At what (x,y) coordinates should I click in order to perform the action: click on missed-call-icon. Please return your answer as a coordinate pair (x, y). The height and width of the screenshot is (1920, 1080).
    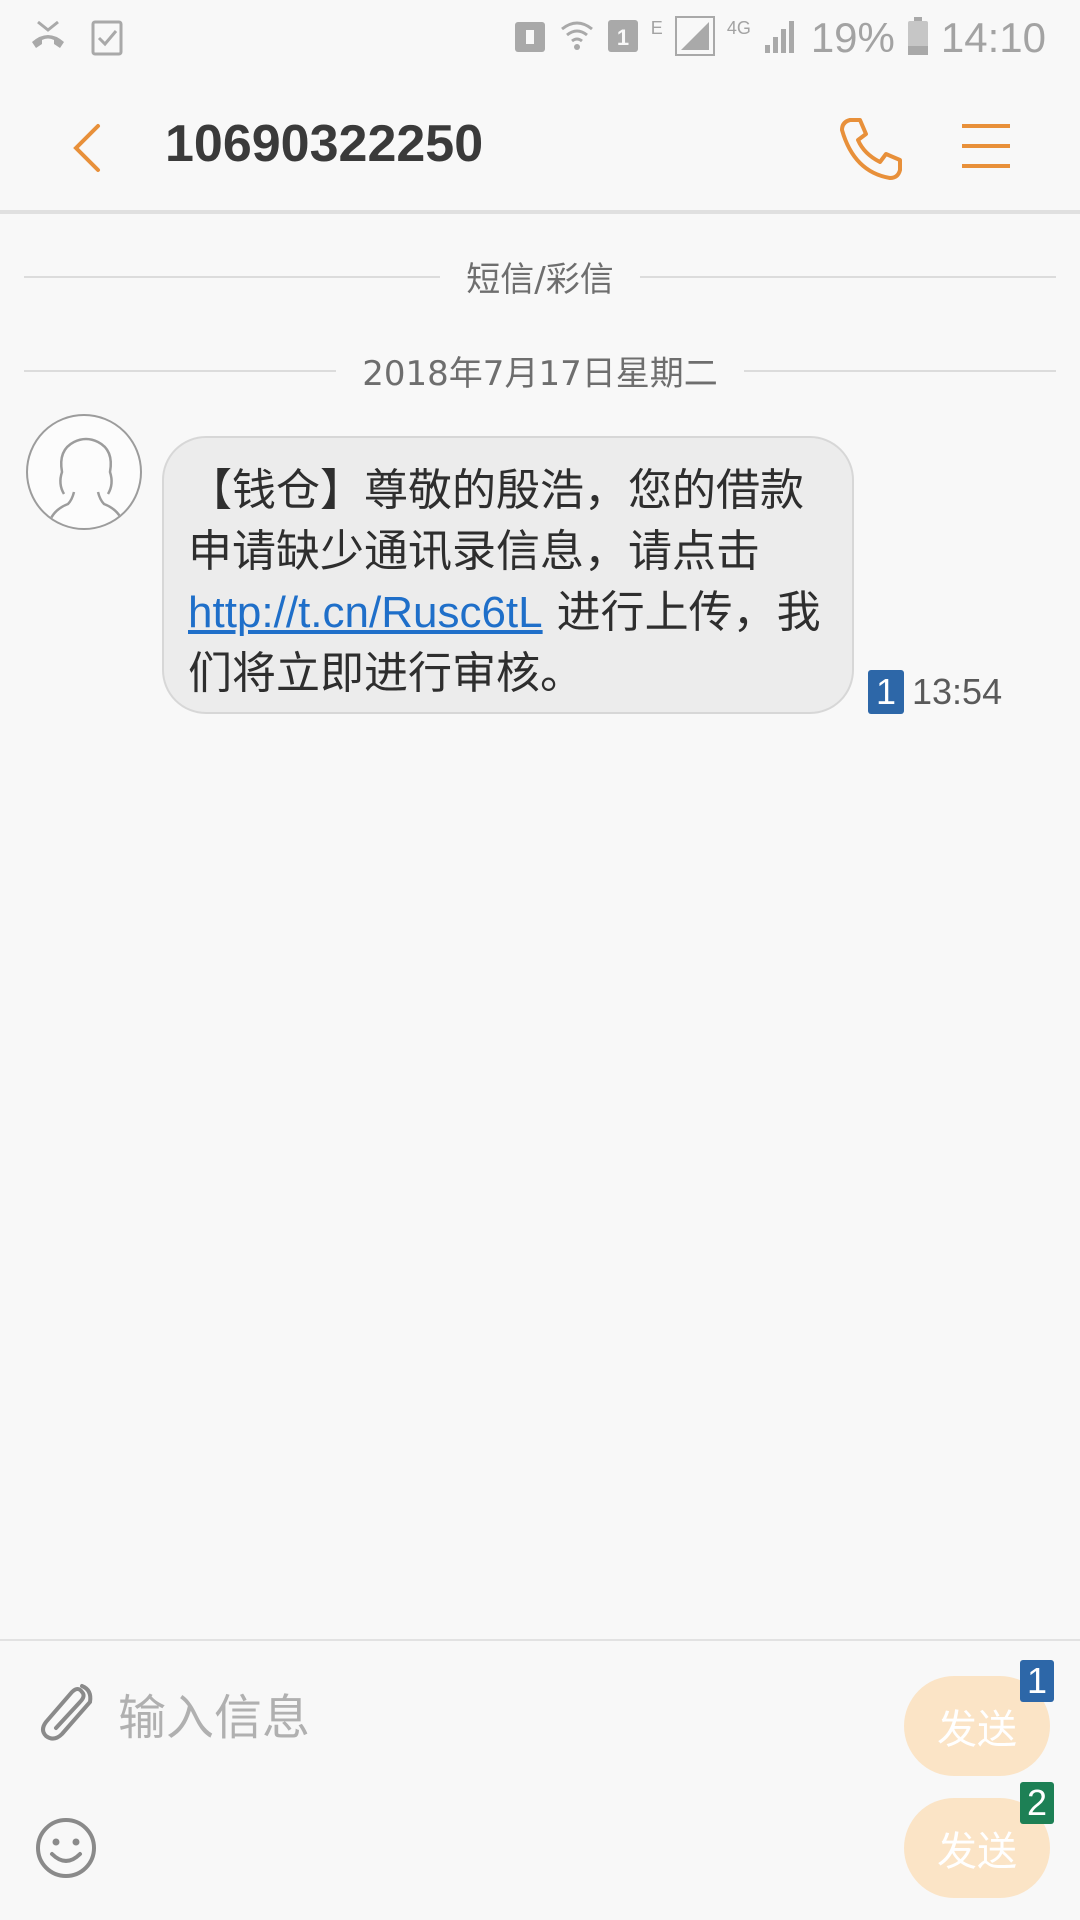
    Looking at the image, I should click on (48, 39).